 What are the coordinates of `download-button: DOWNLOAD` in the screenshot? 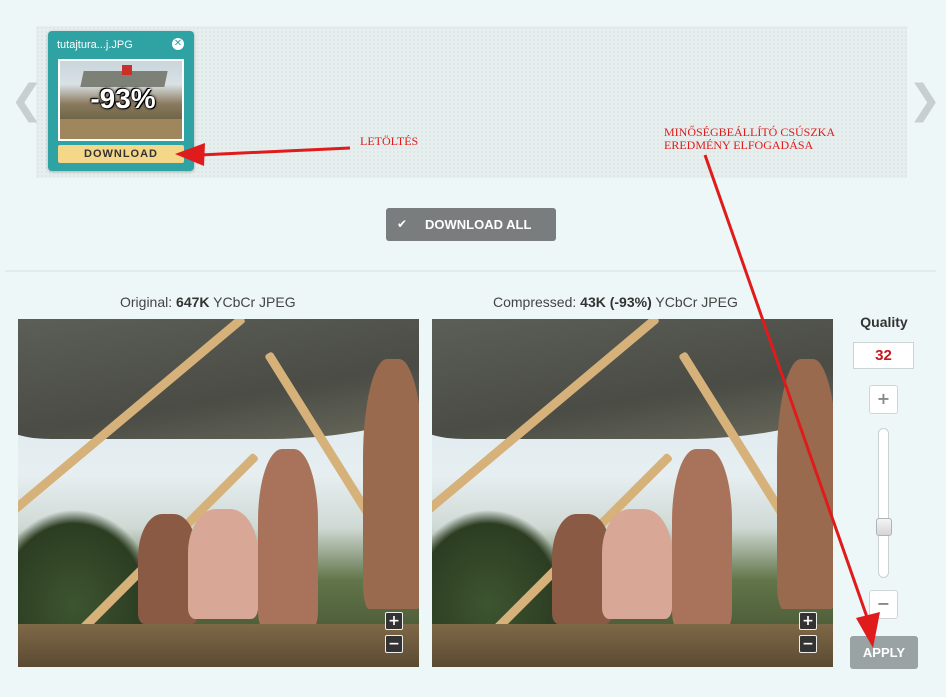 It's located at (121, 154).